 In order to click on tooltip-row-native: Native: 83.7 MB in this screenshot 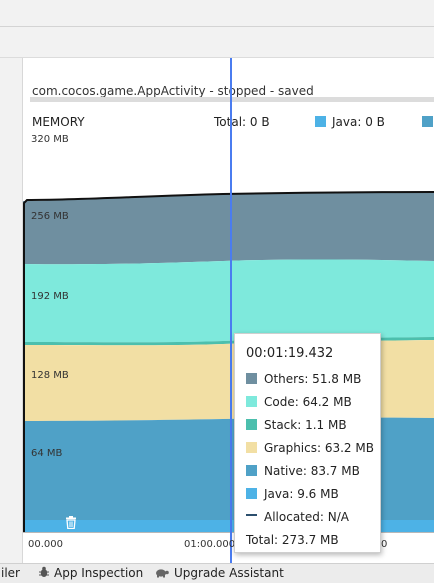, I will do `click(303, 472)`.